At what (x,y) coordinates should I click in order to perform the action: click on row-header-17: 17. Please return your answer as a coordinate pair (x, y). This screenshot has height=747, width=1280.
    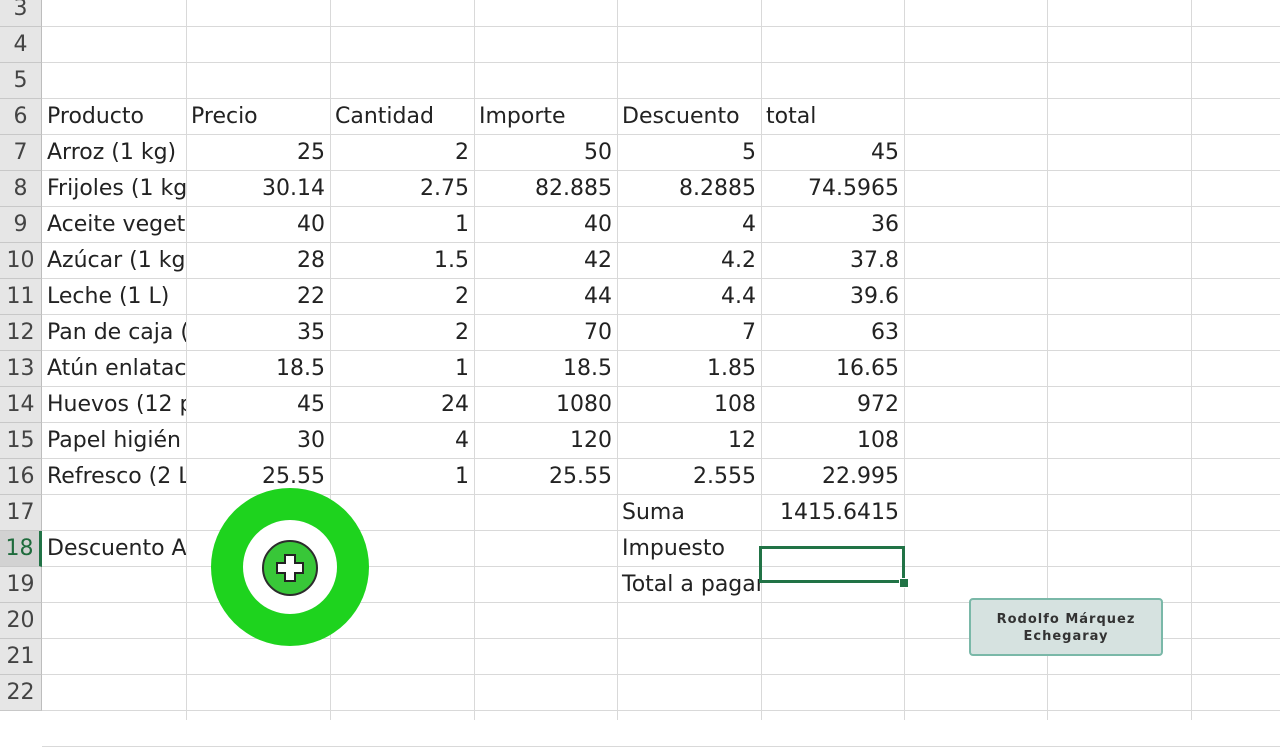
    Looking at the image, I should click on (21, 513).